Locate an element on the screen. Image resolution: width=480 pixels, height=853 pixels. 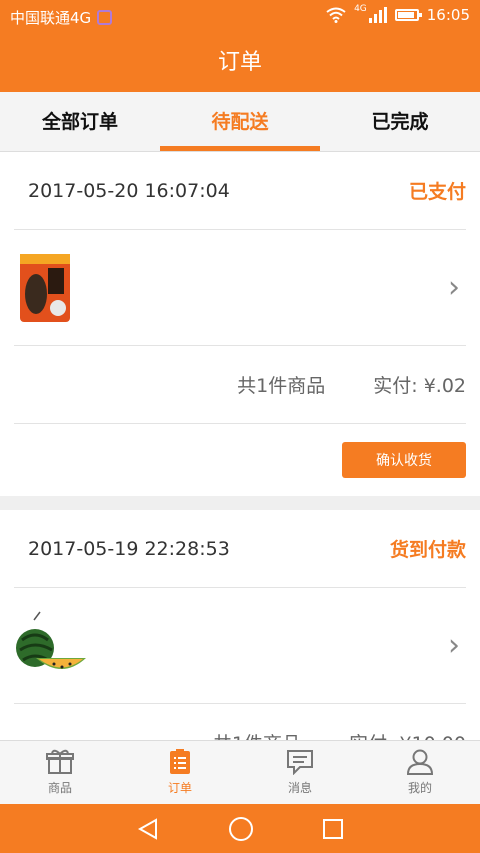
battery-icon is located at coordinates (408, 15).